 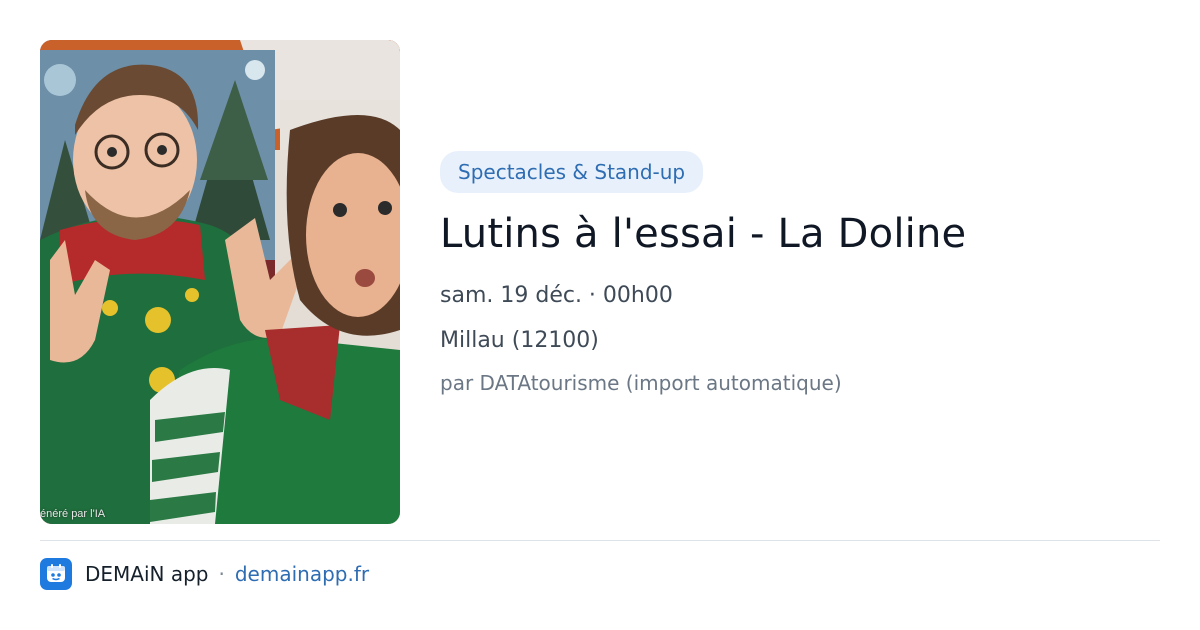 I want to click on footer: DEMAiN app · demainapp.fr, so click(x=204, y=574).